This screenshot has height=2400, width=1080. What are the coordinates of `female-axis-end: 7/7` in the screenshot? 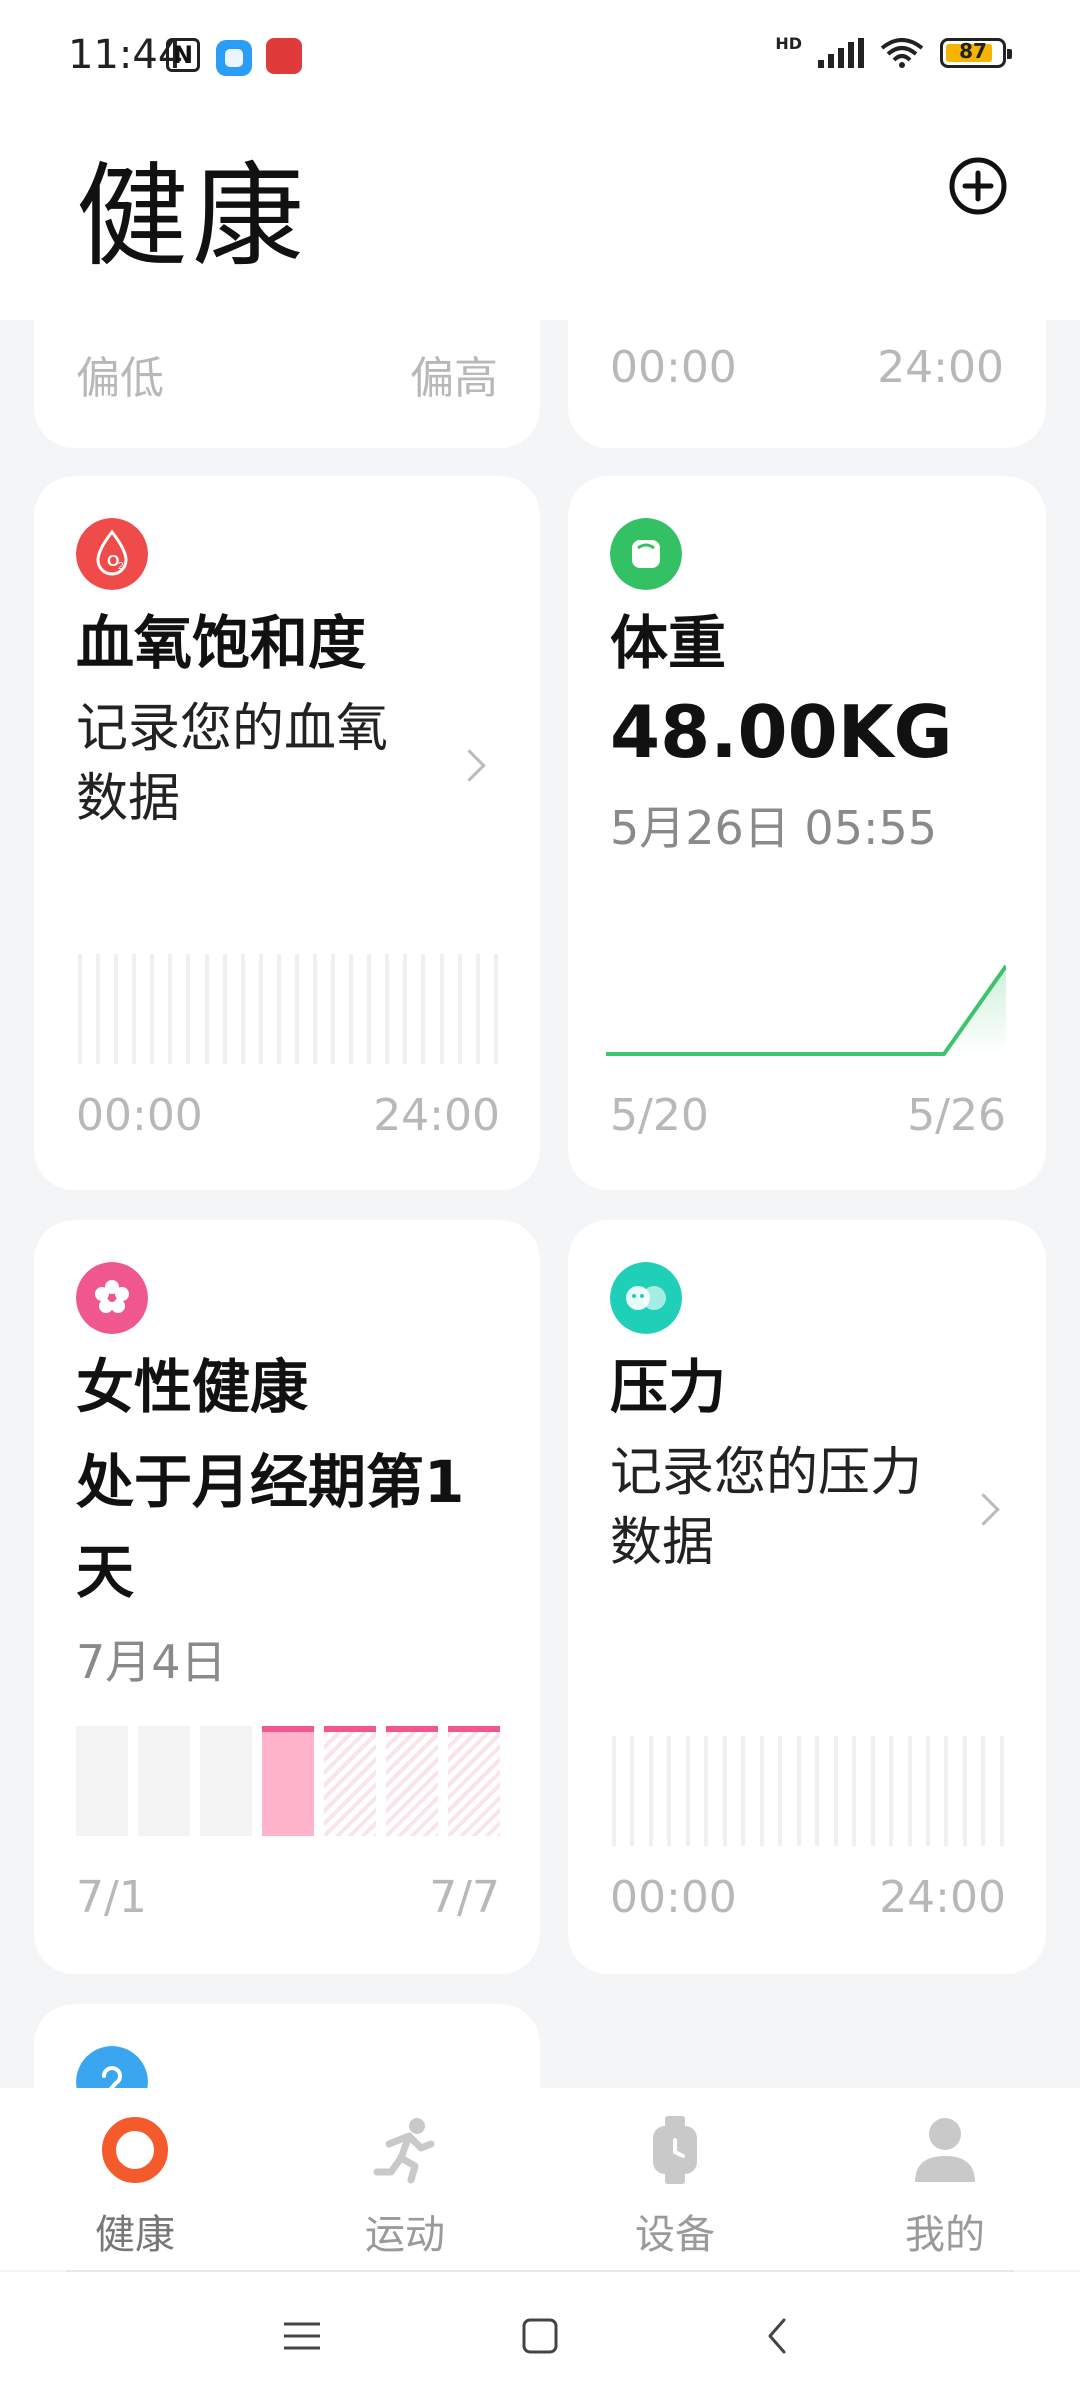 It's located at (464, 1897).